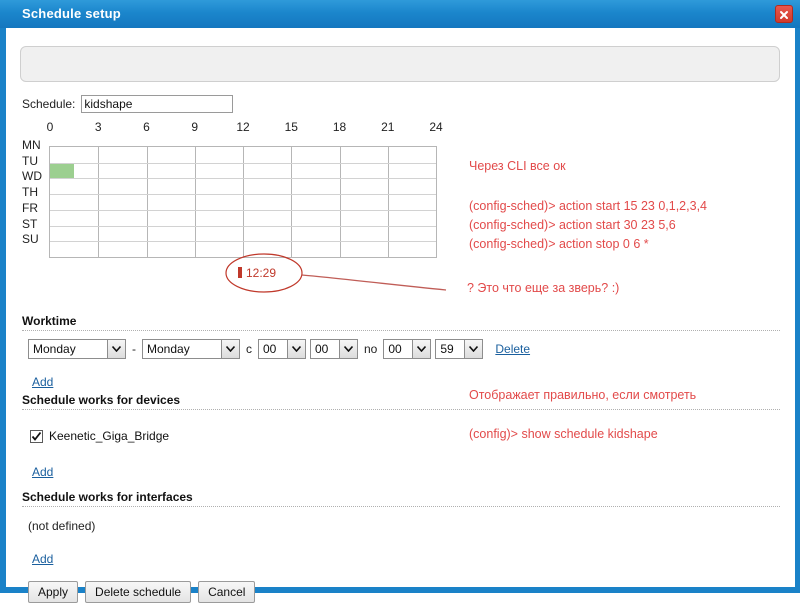  Describe the element at coordinates (30, 207) in the screenshot. I see `day-row-label: FR` at that location.